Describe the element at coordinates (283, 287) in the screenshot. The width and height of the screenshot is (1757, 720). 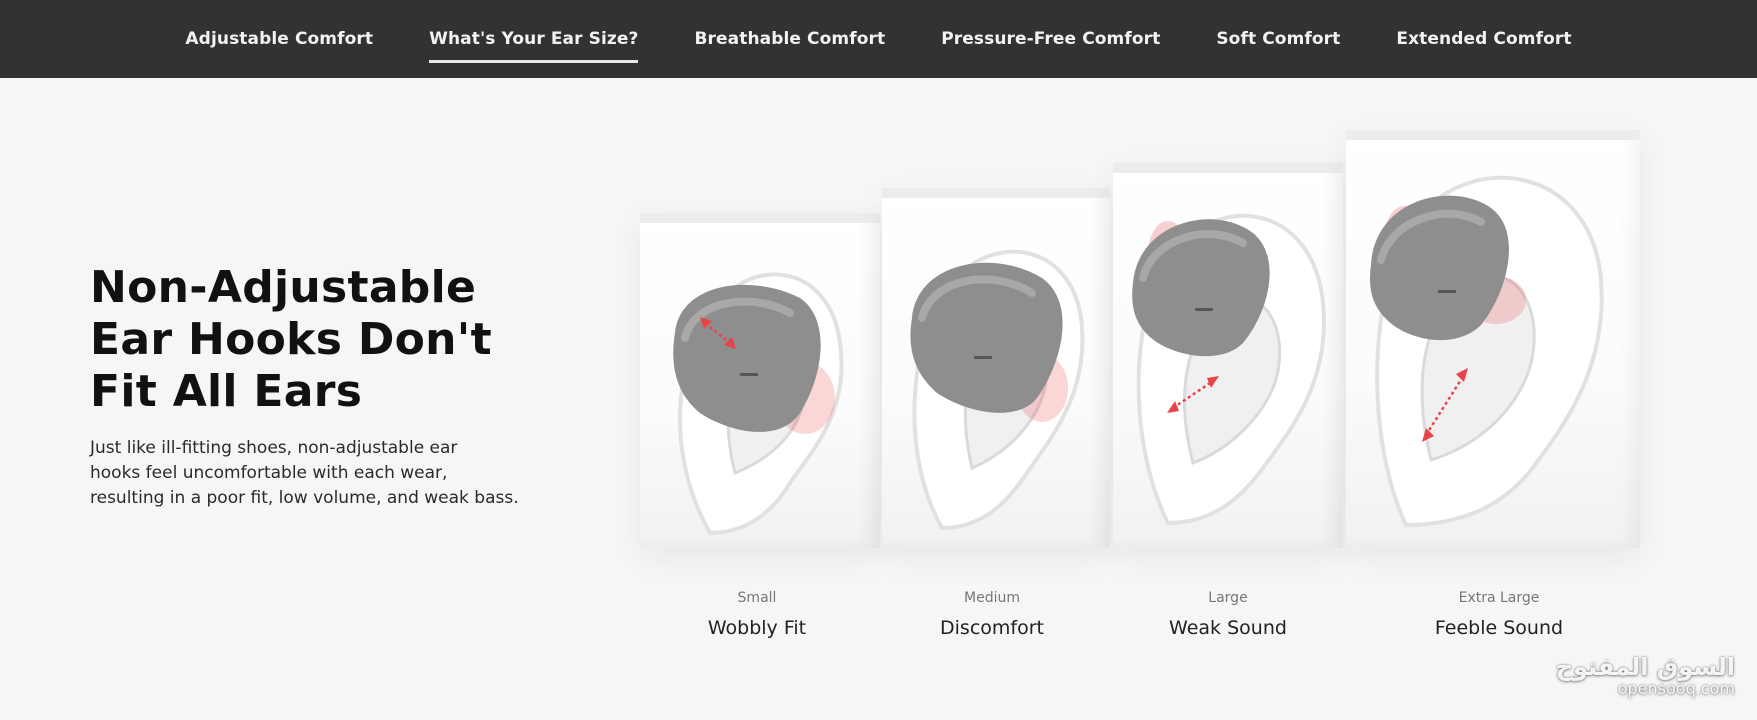
I see `headline-line: Non-Adjustable` at that location.